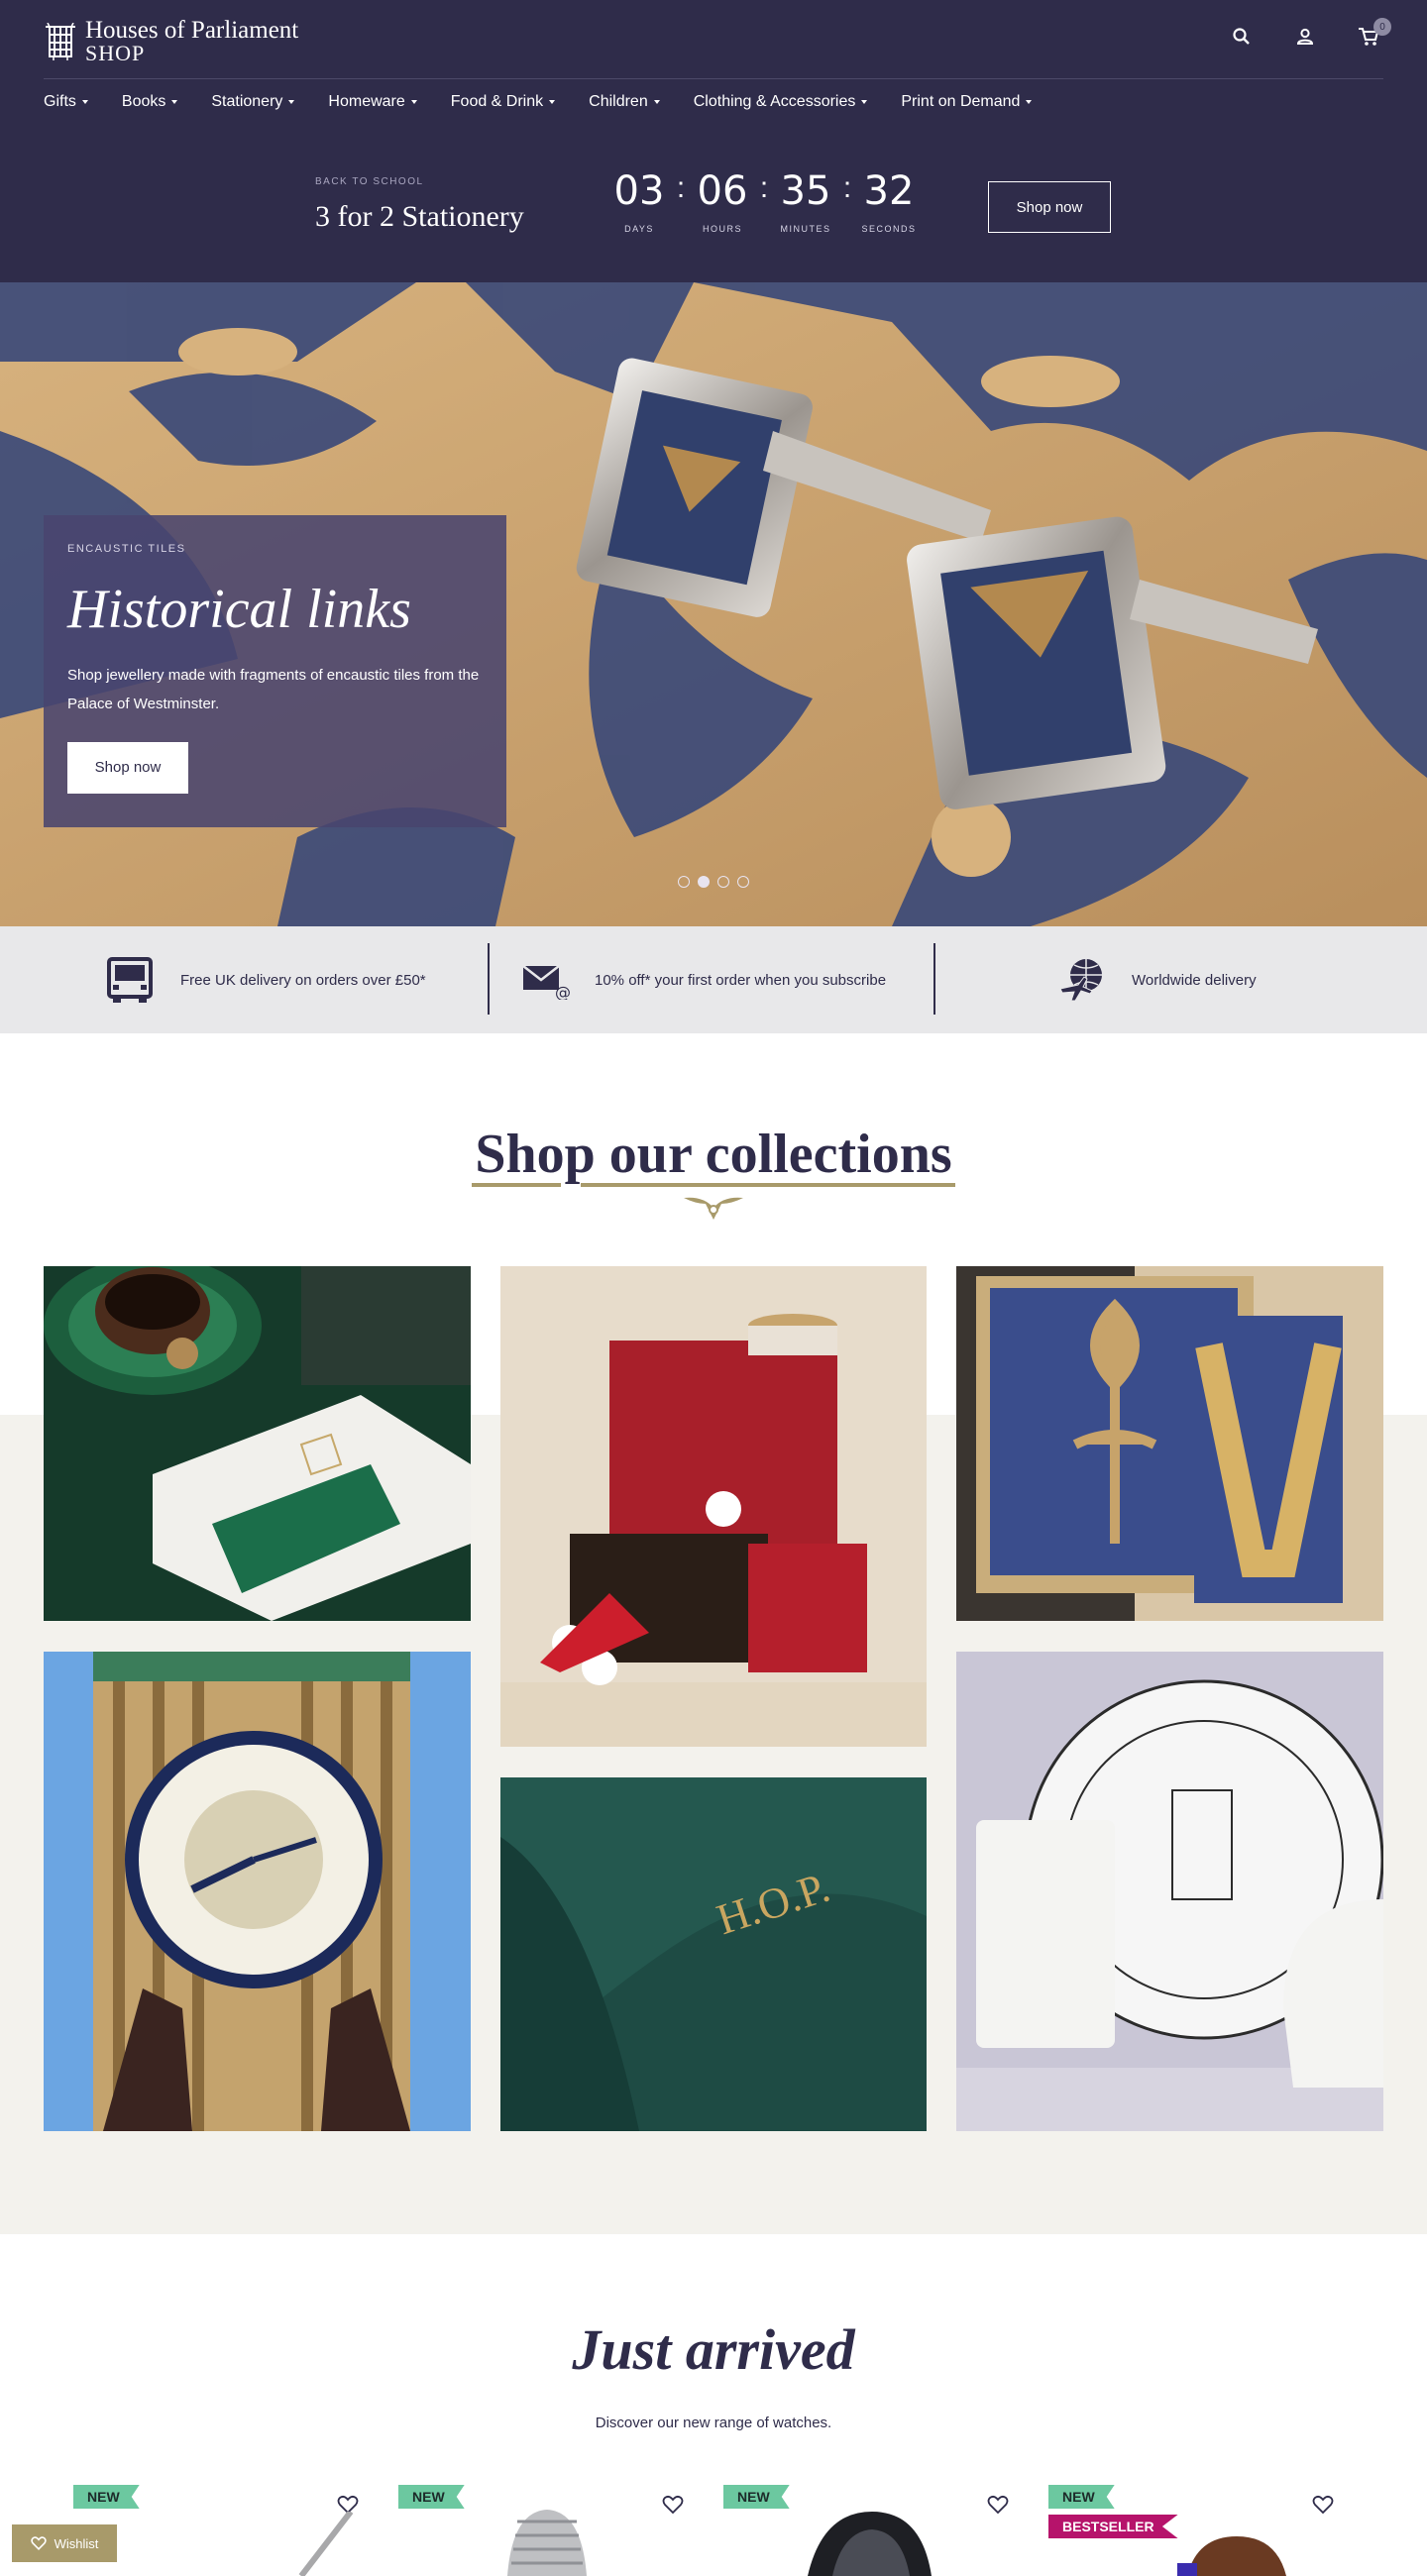 This screenshot has width=1427, height=2576. Describe the element at coordinates (713, 882) in the screenshot. I see `carousel-dots` at that location.